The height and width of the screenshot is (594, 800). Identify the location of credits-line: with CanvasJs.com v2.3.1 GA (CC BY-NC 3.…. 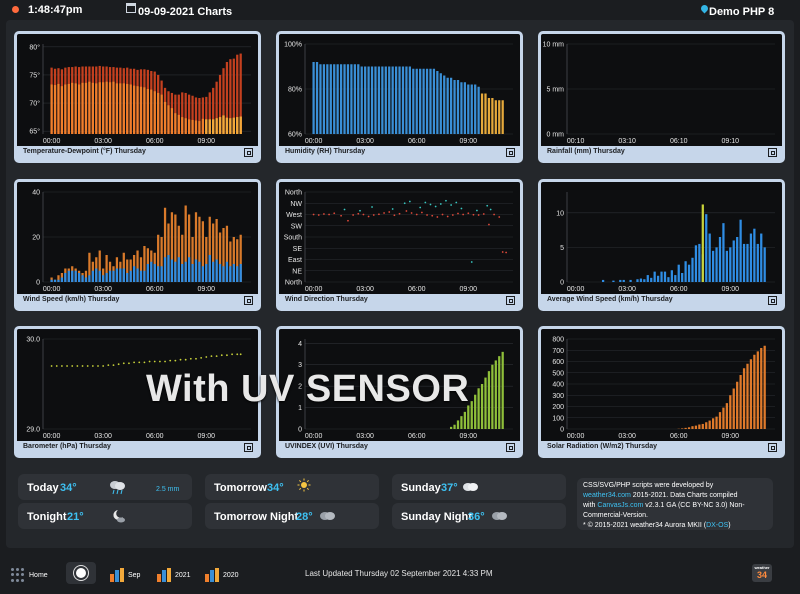
(675, 506).